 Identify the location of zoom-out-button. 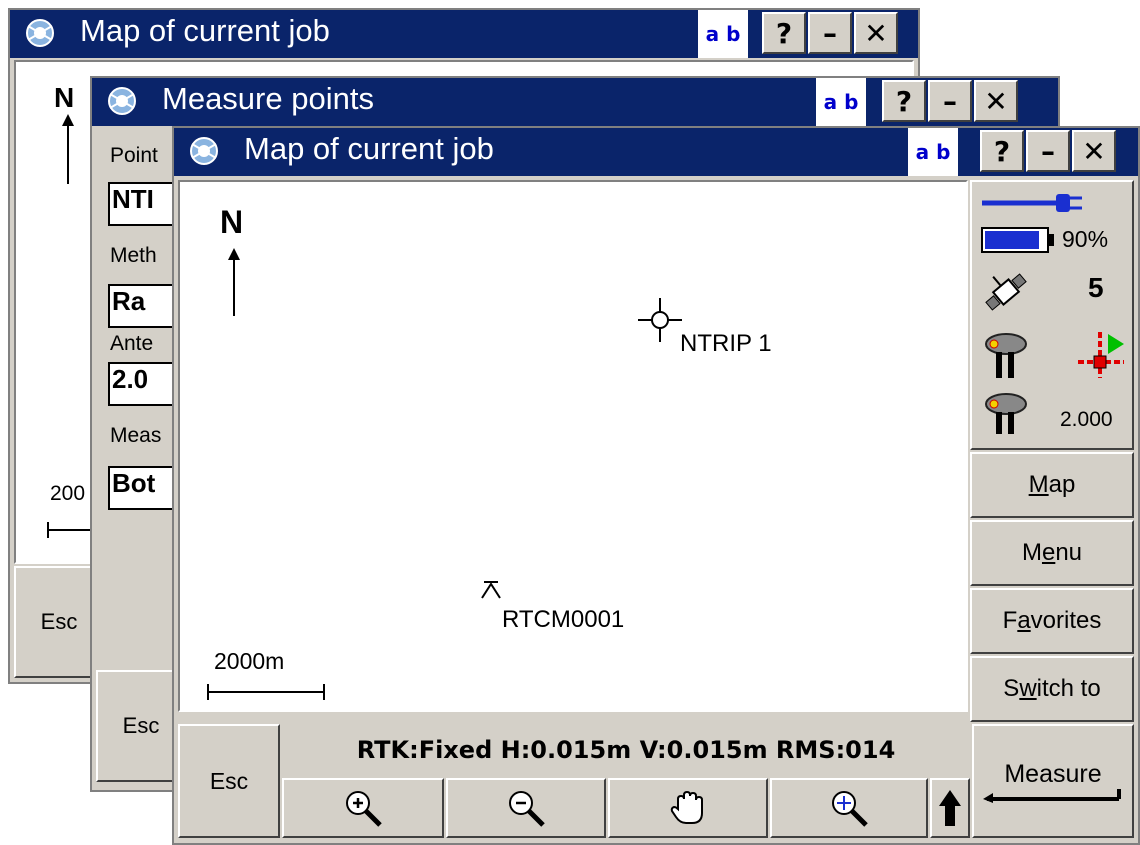
(526, 808).